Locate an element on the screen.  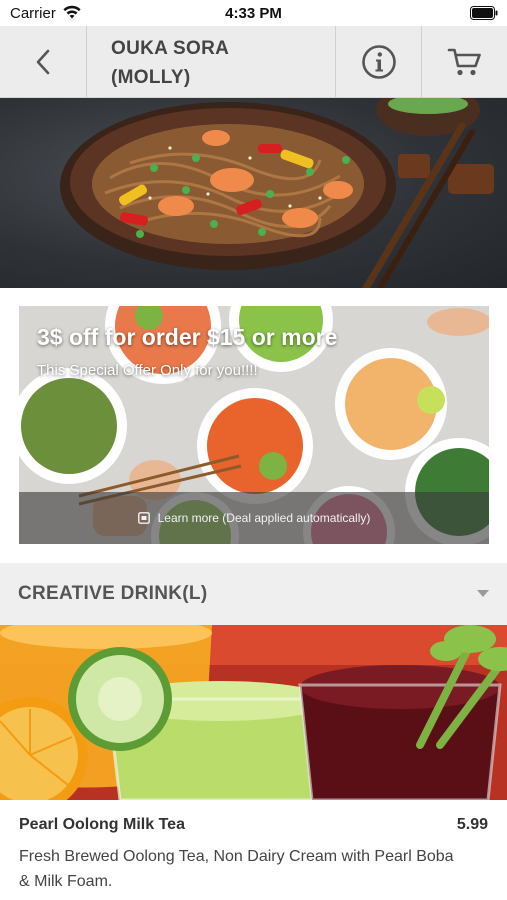
navigation-bar: OUKA SORA (MOLLY) is located at coordinates (253, 62).